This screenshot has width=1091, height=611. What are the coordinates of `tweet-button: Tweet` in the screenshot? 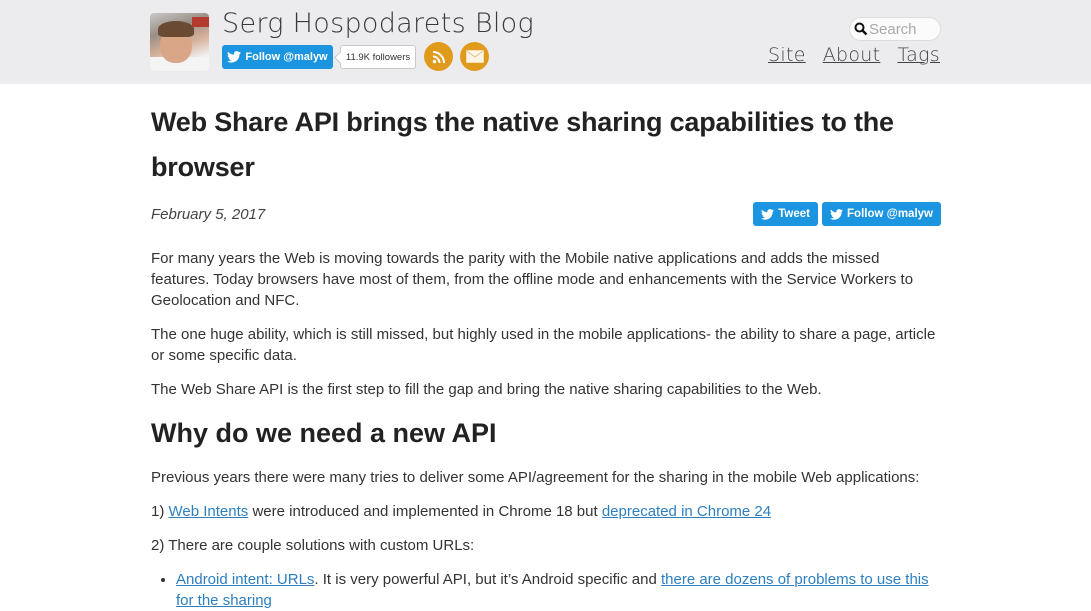 It's located at (786, 214).